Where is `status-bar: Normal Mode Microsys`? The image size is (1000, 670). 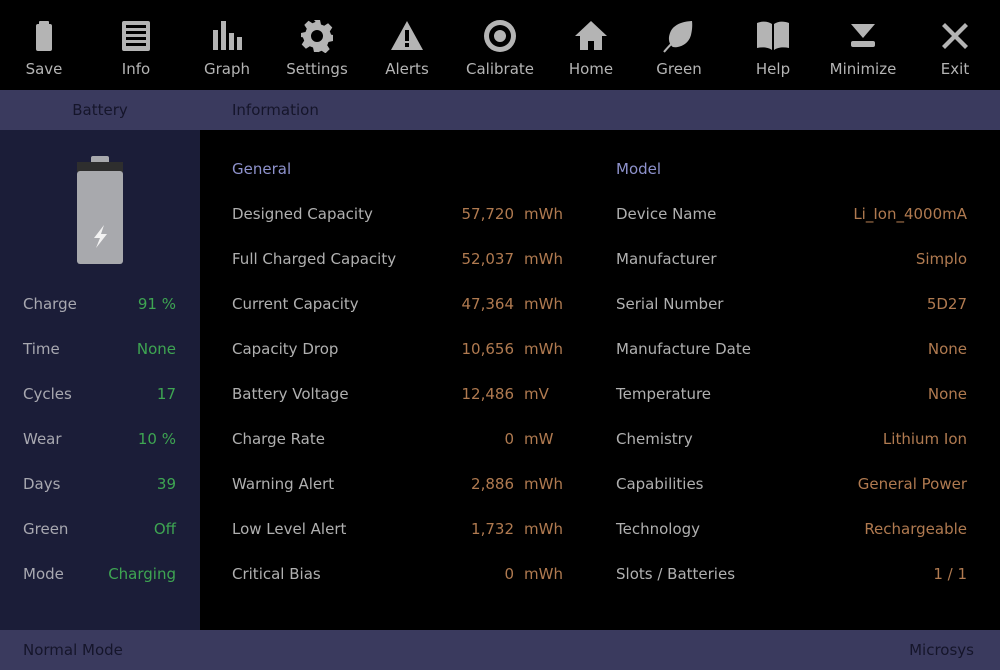
status-bar: Normal Mode Microsys is located at coordinates (500, 650).